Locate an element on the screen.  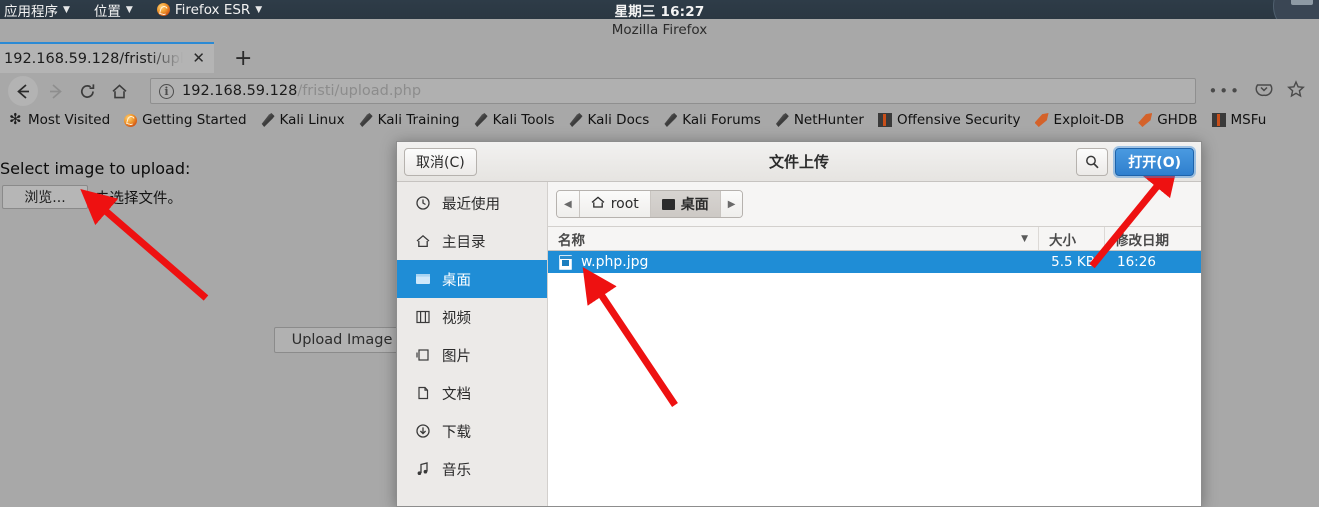
bookmark-star-icon is located at coordinates (1296, 91).